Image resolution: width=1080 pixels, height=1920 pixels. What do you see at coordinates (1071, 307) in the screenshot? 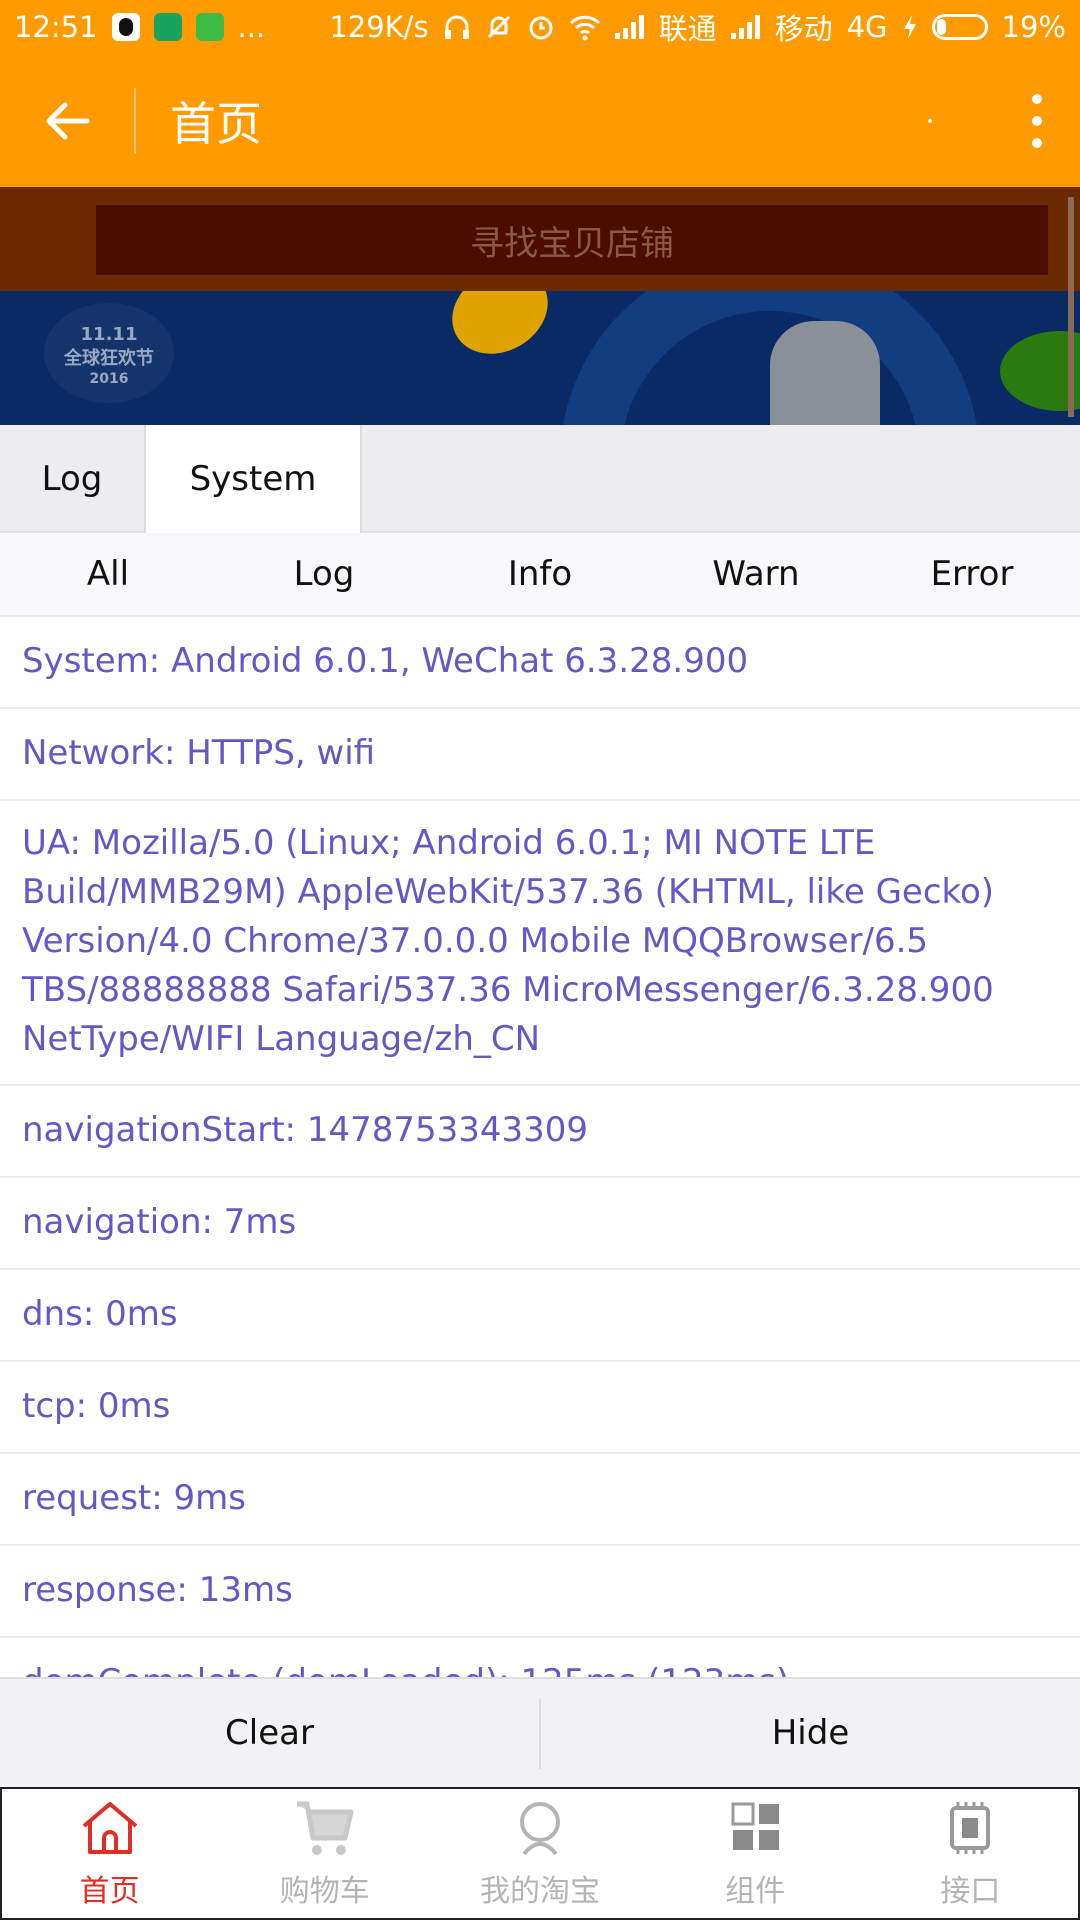
I see `page-scrollbar` at bounding box center [1071, 307].